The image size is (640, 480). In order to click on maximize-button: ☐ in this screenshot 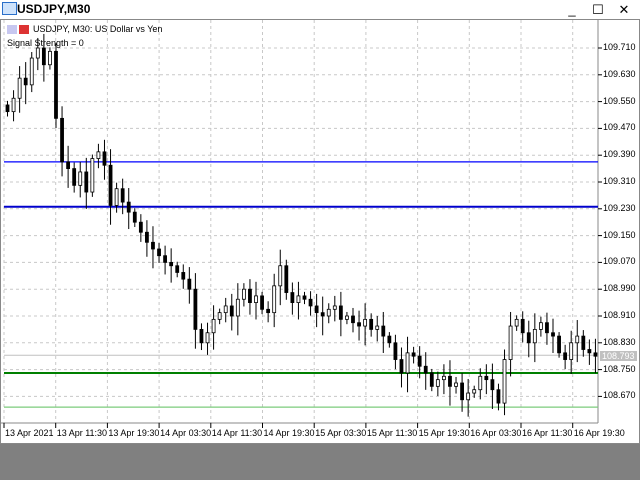, I will do `click(598, 9)`.